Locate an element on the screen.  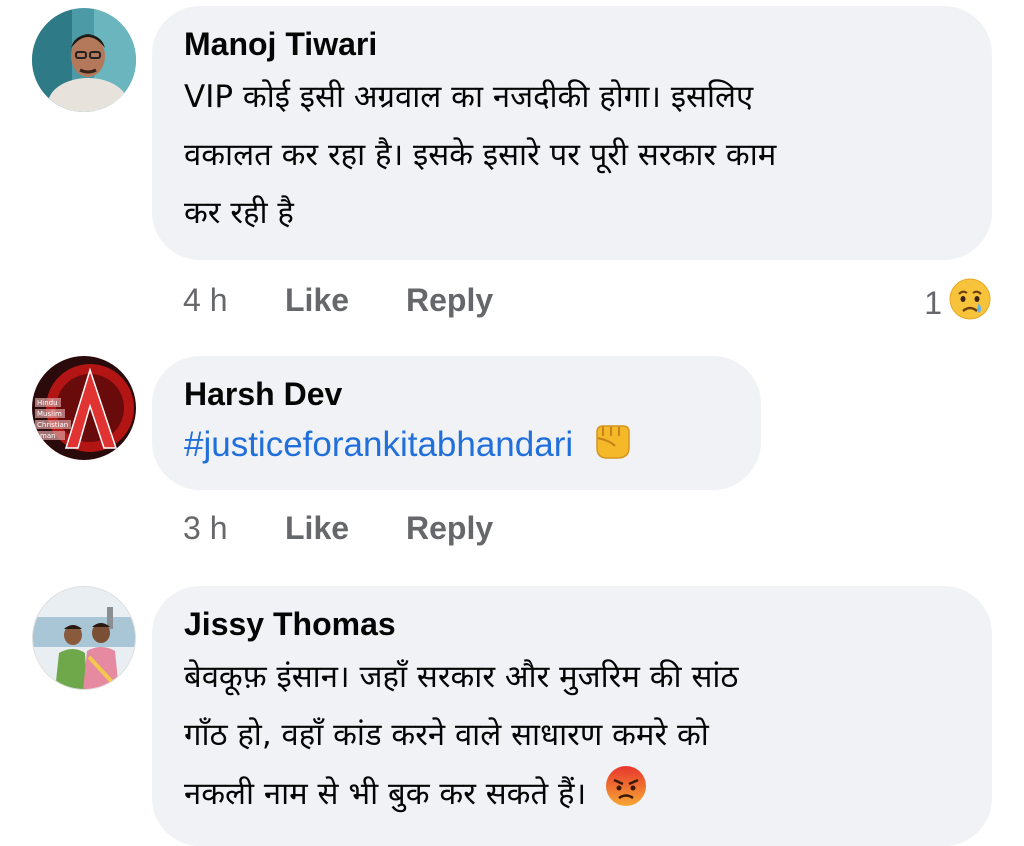
reaction-summary: 1 is located at coordinates (958, 303).